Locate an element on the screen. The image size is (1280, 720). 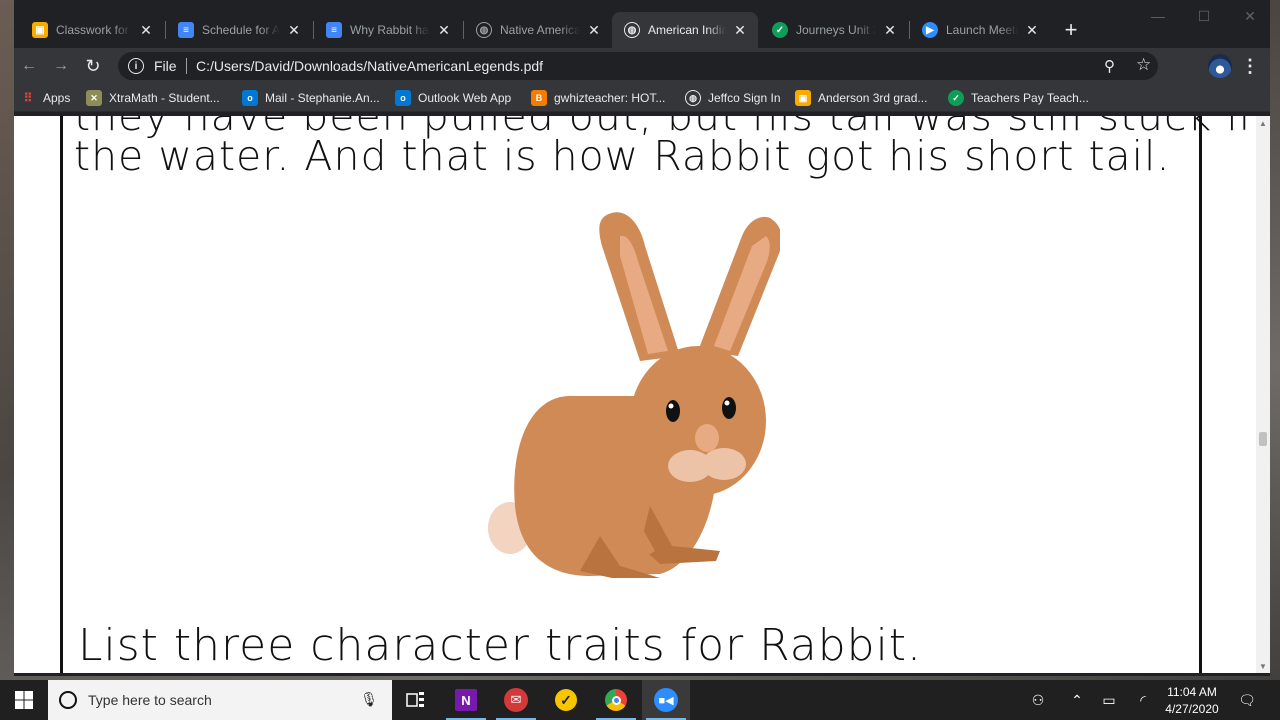
onenote-icon: N is located at coordinates (466, 700).